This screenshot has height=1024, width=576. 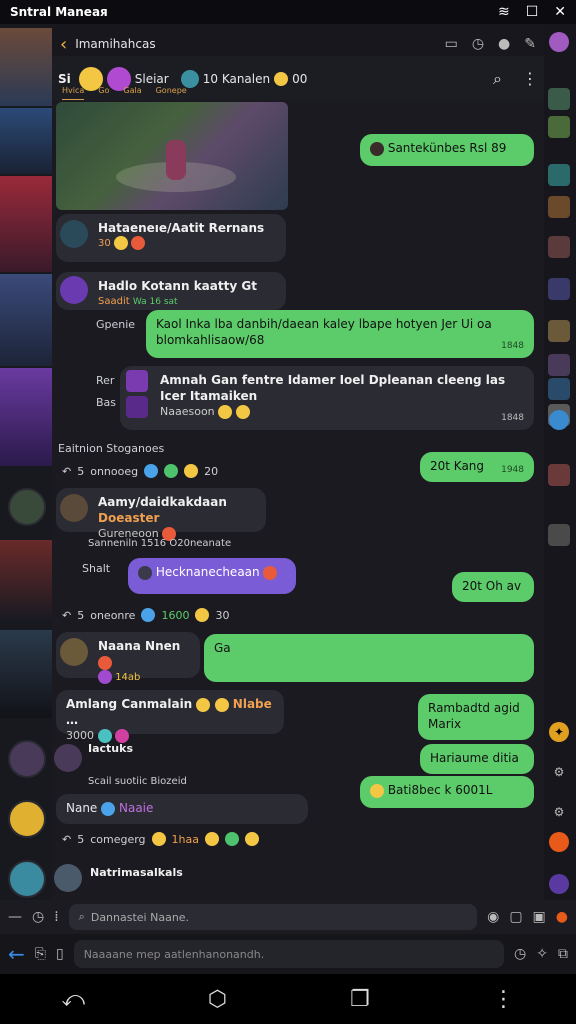 What do you see at coordinates (160, 839) in the screenshot?
I see `reaction-row: ↶ 5 comegerg 1haa` at bounding box center [160, 839].